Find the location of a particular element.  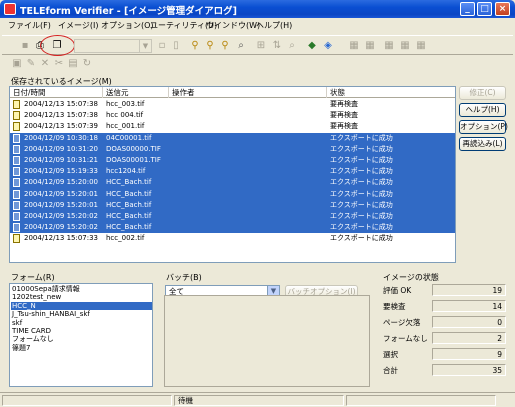

minimize-button: _ is located at coordinates (467, 9).